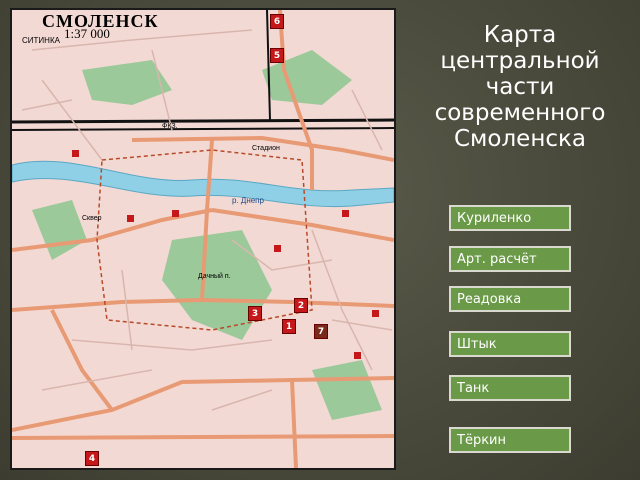  What do you see at coordinates (277, 55) in the screenshot?
I see `map-marker-5: 5` at bounding box center [277, 55].